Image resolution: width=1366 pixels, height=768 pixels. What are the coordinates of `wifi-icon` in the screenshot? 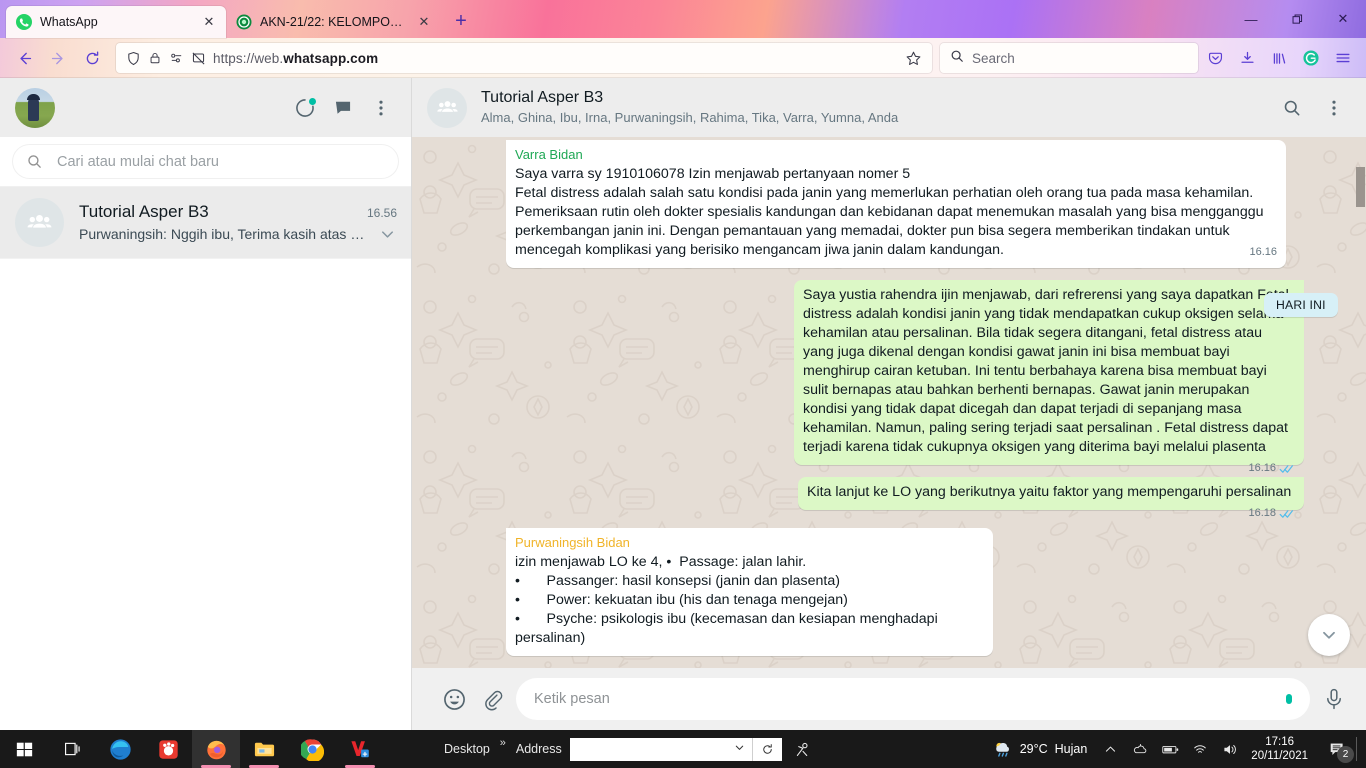 It's located at (1200, 749).